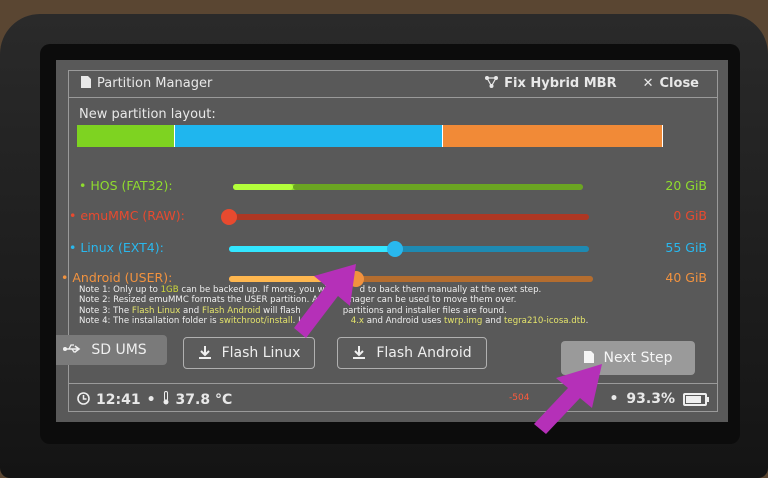  Describe the element at coordinates (553, 136) in the screenshot. I see `layout-segment-android` at that location.